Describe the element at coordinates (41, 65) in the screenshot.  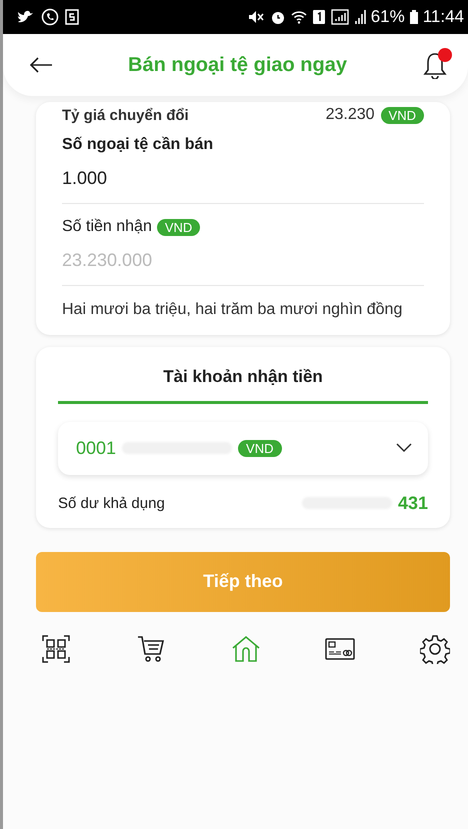
I see `back-arrow-icon` at that location.